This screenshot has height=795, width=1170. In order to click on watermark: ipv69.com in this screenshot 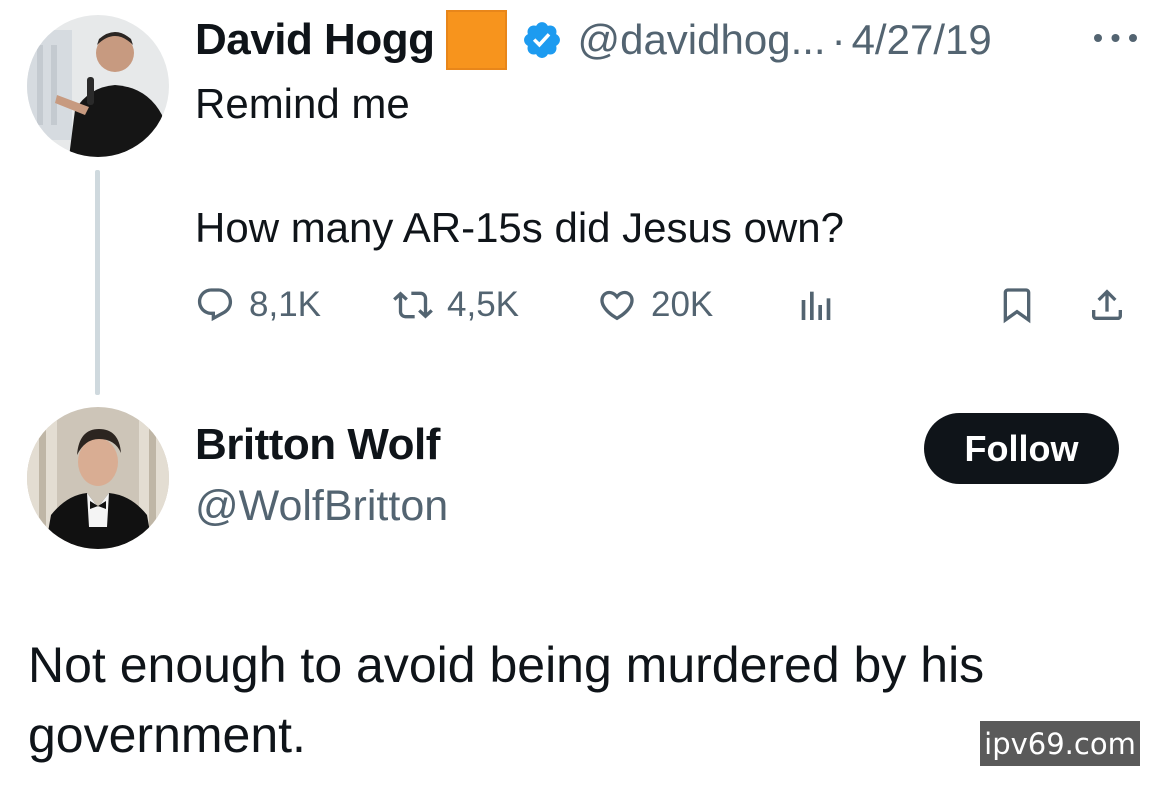, I will do `click(1060, 743)`.